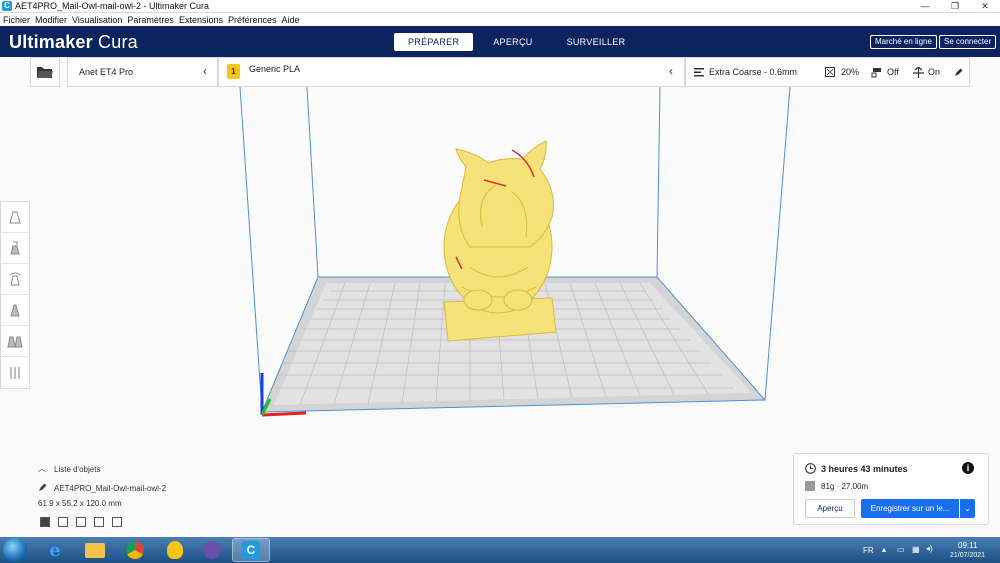  I want to click on support-icon, so click(876, 73).